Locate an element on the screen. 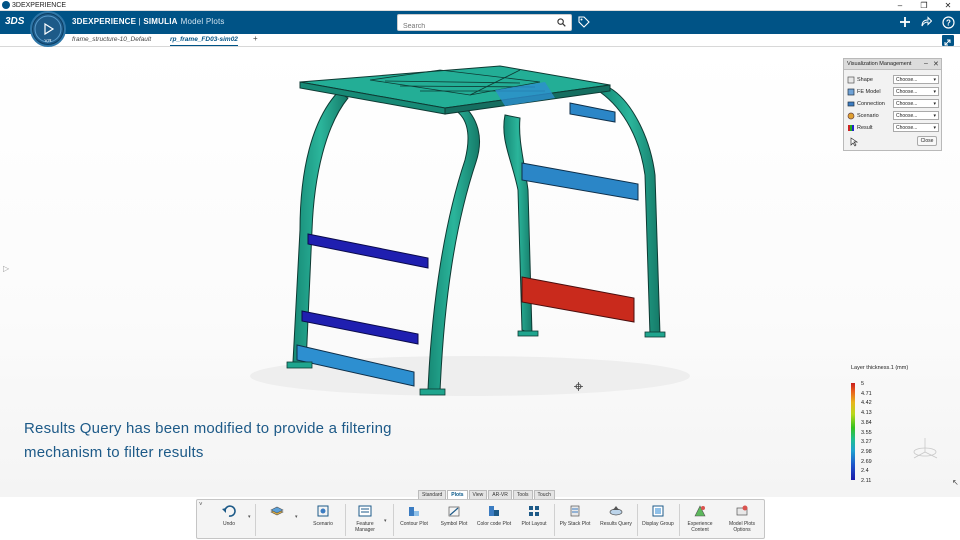 The height and width of the screenshot is (540, 960). display-mode-button is located at coordinates (277, 520).